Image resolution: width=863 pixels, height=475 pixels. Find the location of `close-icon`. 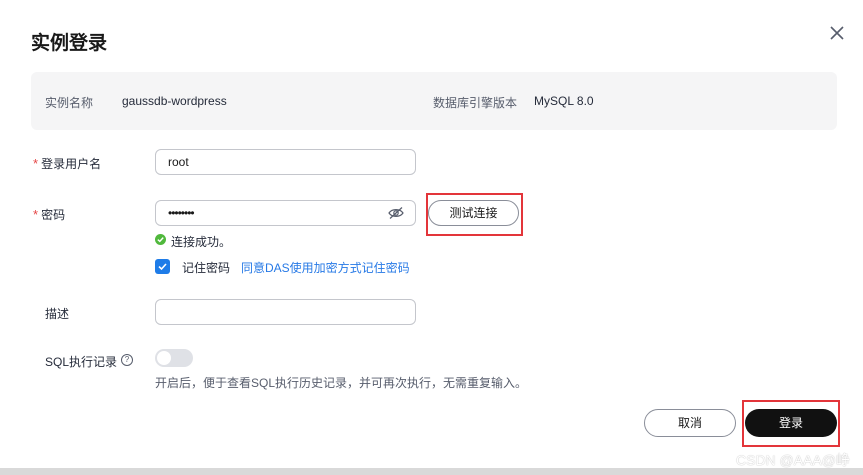

close-icon is located at coordinates (837, 33).